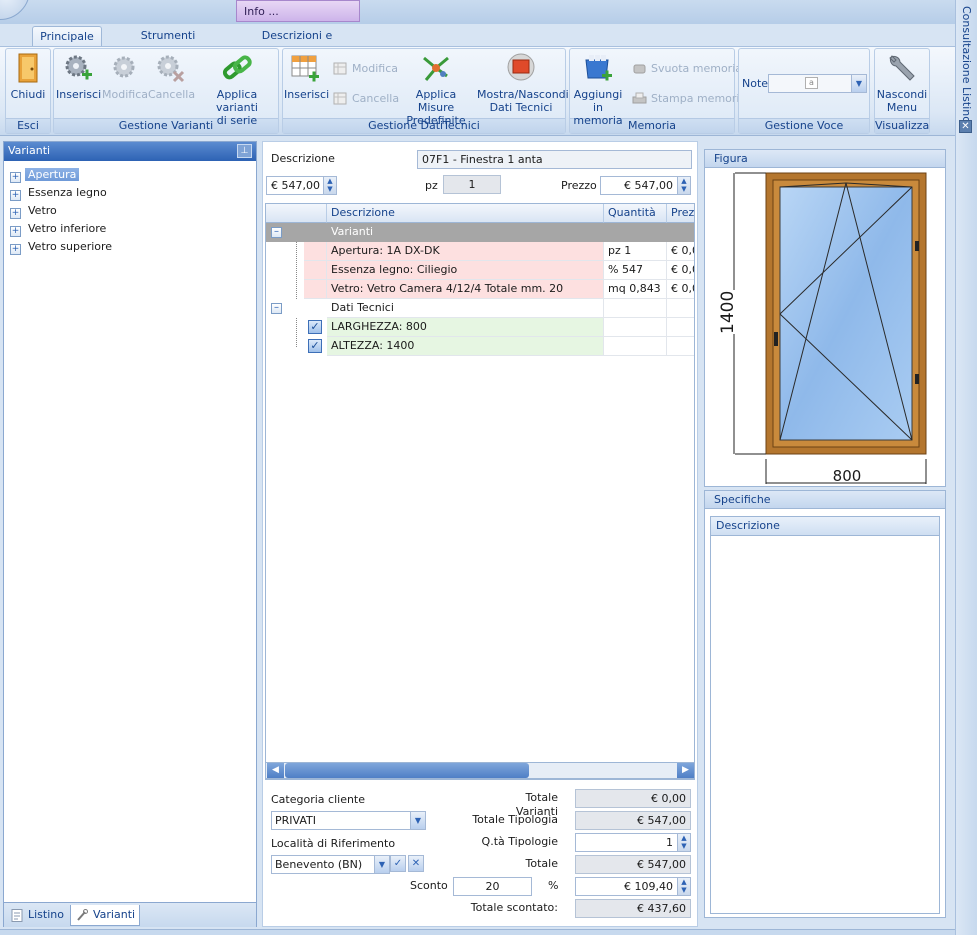  Describe the element at coordinates (635, 270) in the screenshot. I see `grid-cell-qty: % 547` at that location.